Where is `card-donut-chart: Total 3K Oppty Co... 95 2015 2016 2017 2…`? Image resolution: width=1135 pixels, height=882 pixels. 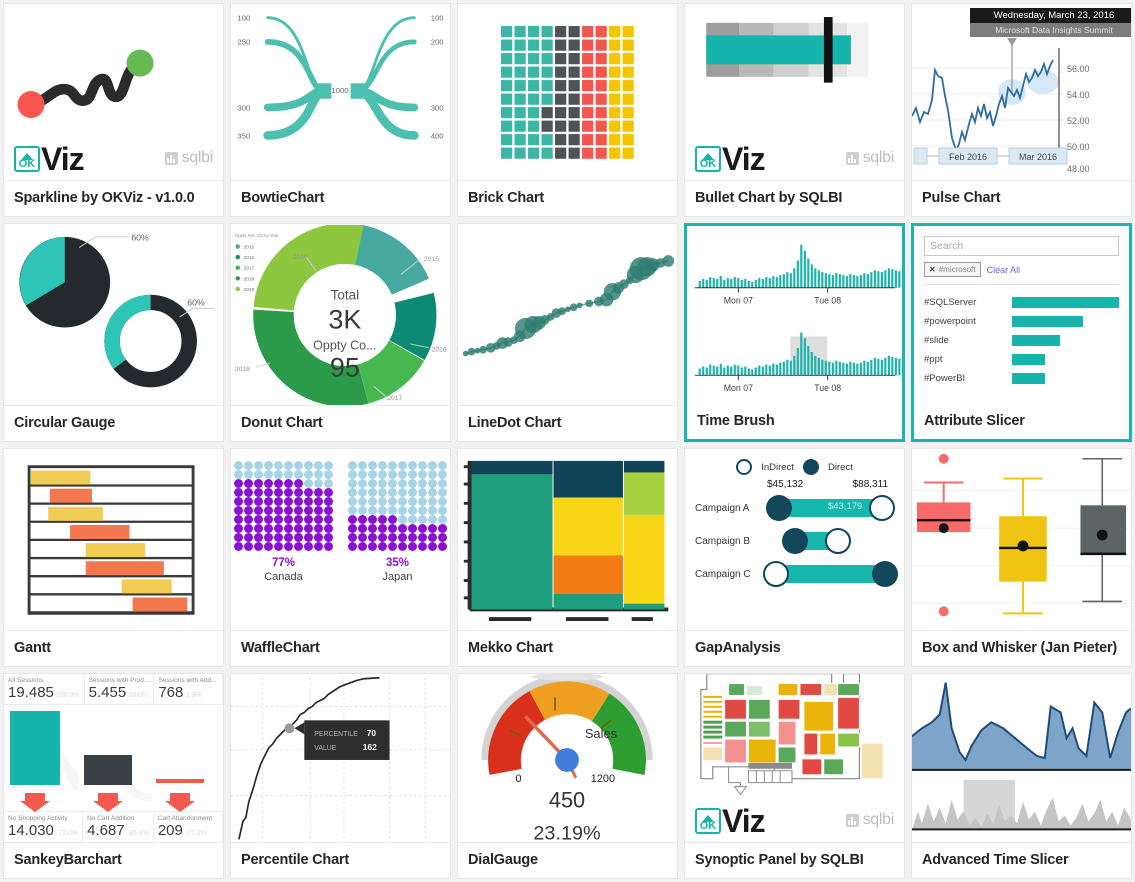
card-donut-chart: Total 3K Oppty Co... 95 2015 2016 2017 2… is located at coordinates (340, 332).